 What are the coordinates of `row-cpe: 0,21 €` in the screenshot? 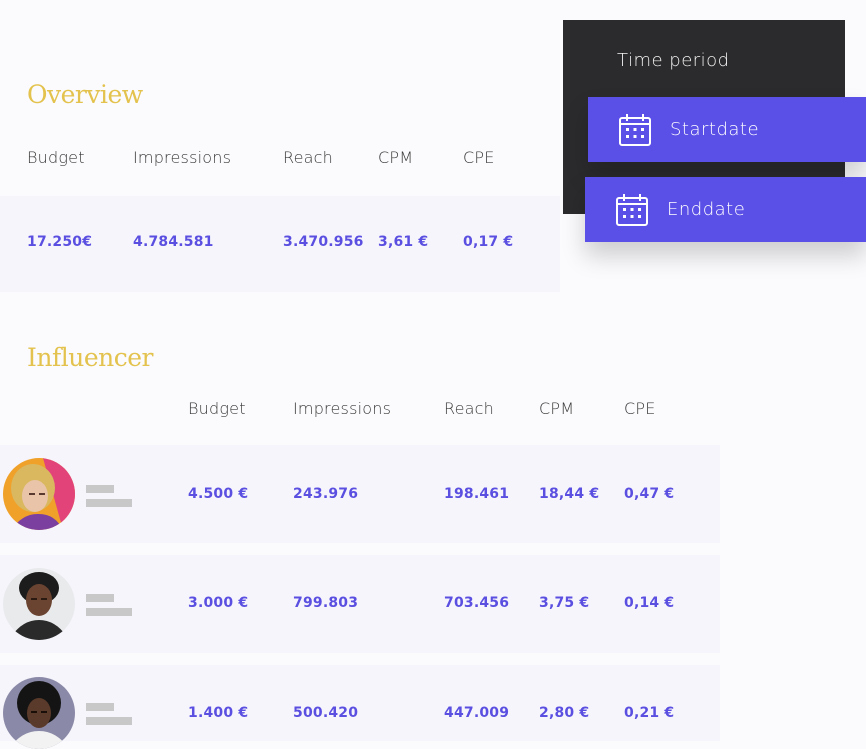 It's located at (649, 713).